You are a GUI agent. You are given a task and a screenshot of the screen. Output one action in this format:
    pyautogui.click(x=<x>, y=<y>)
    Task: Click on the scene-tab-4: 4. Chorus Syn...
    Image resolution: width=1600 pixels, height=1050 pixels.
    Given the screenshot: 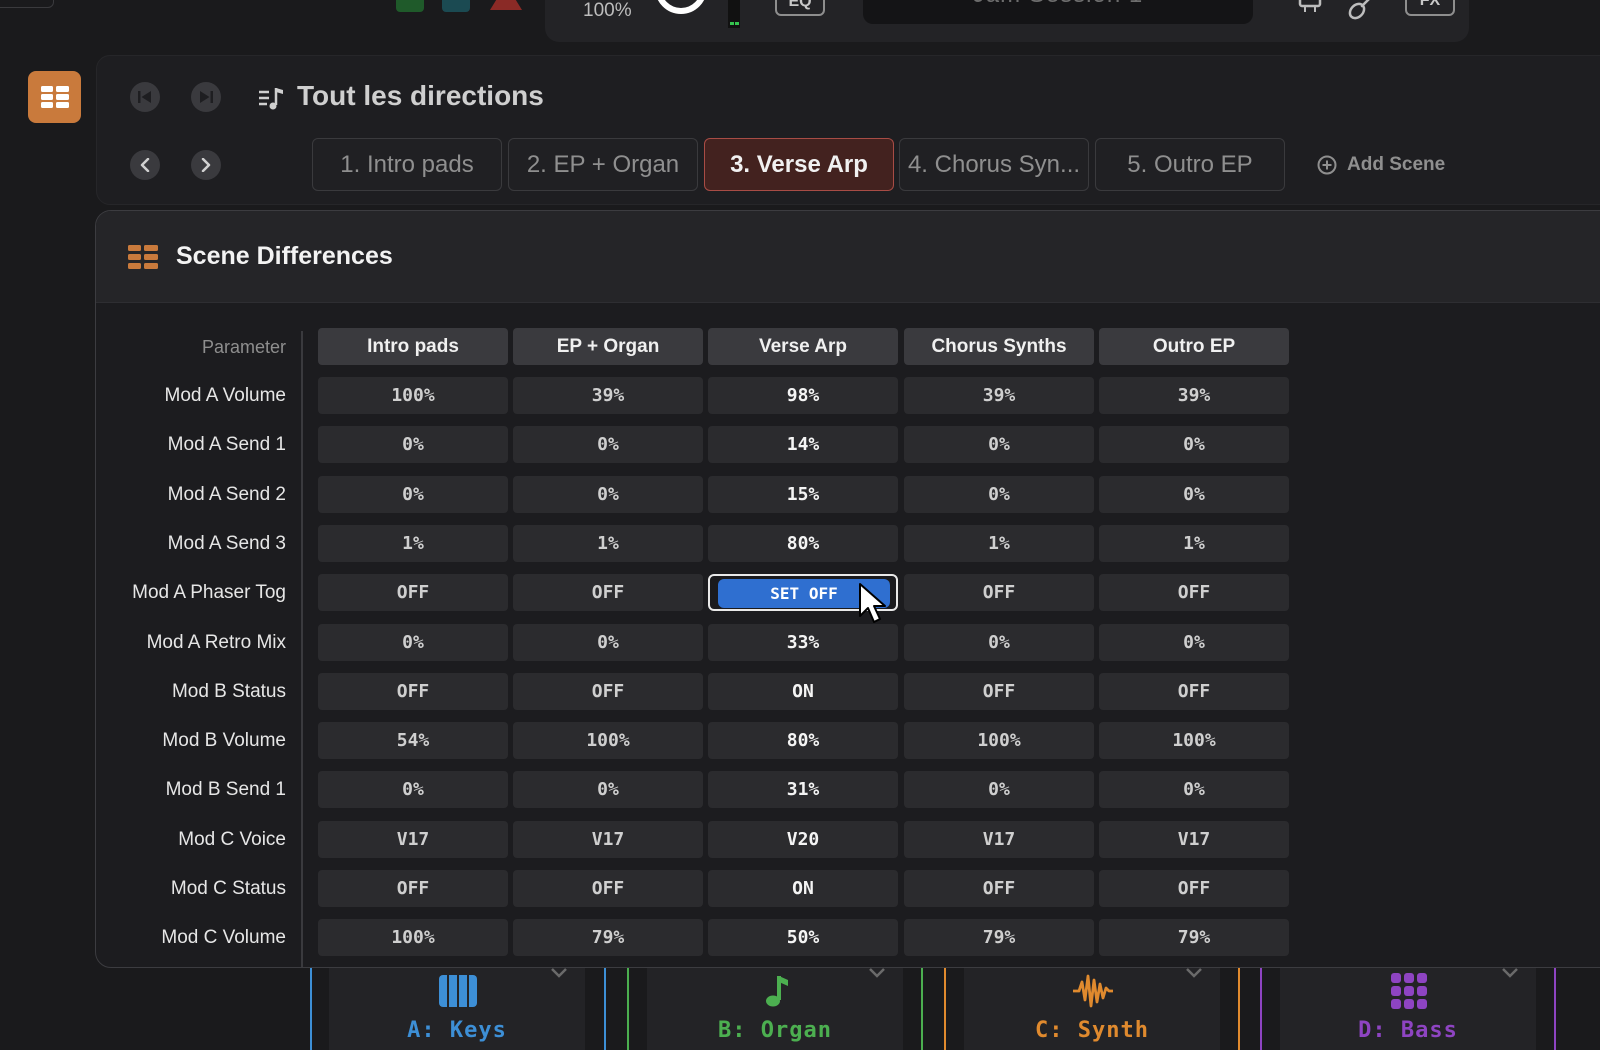 What is the action you would take?
    pyautogui.click(x=994, y=164)
    